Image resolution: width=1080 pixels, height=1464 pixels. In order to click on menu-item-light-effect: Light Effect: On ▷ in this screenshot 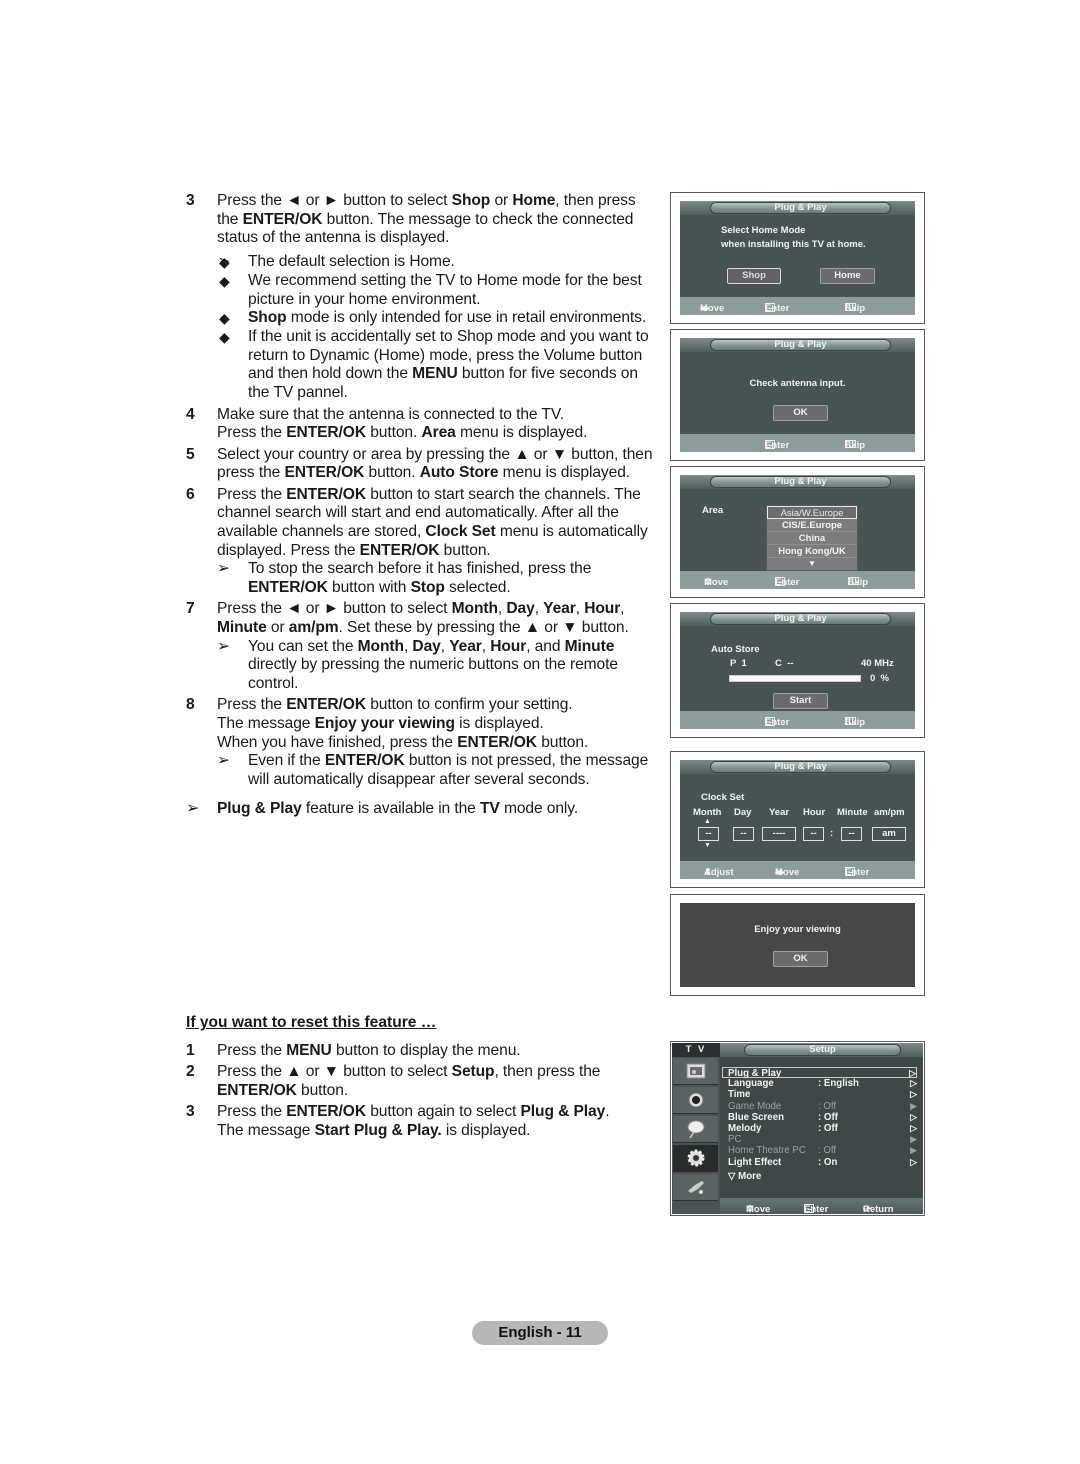, I will do `click(822, 1162)`.